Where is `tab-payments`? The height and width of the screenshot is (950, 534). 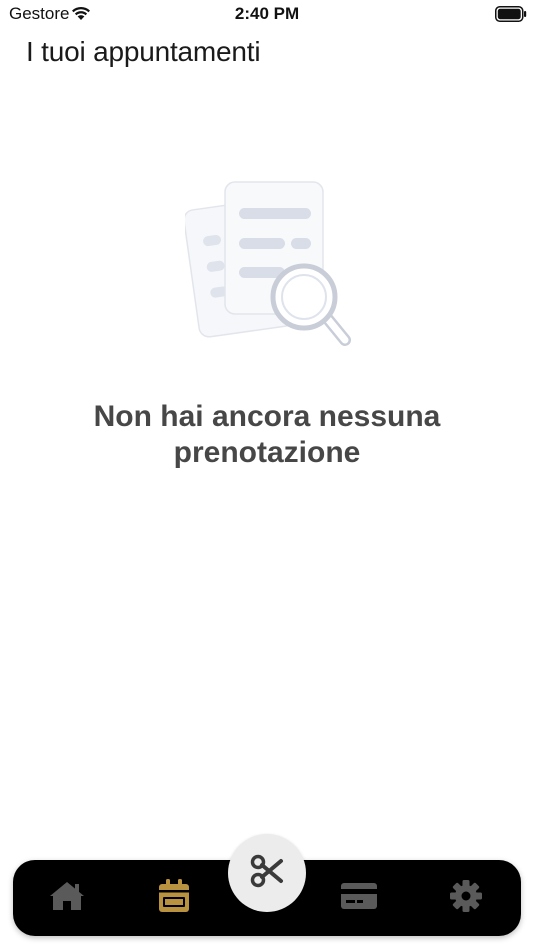
tab-payments is located at coordinates (359, 898).